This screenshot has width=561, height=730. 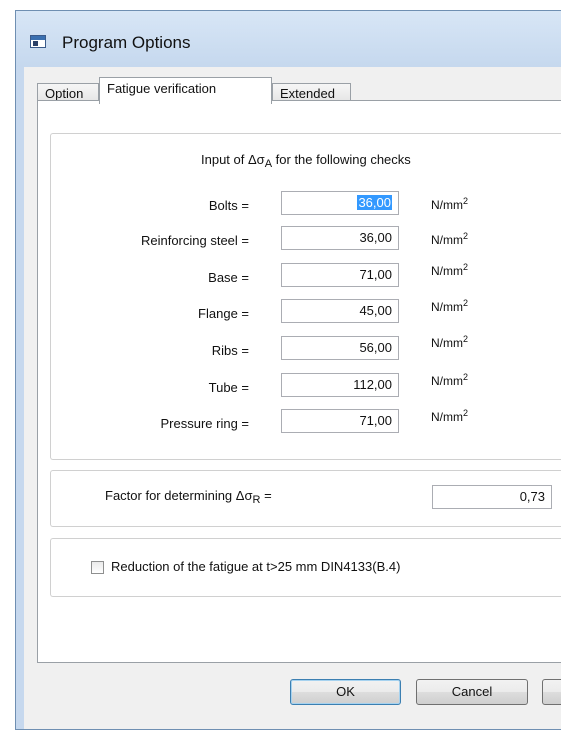 What do you see at coordinates (204, 423) in the screenshot?
I see `pressure-ring-label: Pressure ring =` at bounding box center [204, 423].